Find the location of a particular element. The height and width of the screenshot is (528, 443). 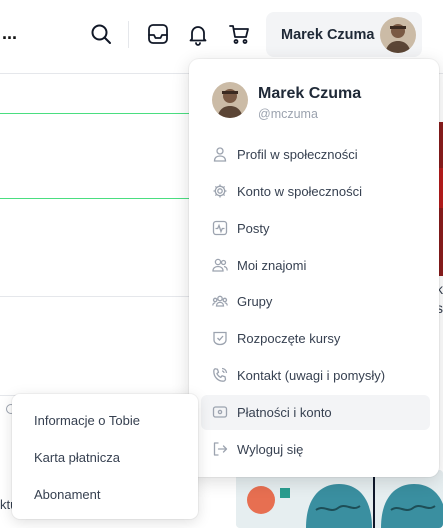

menu-item-label: Posty is located at coordinates (253, 228).